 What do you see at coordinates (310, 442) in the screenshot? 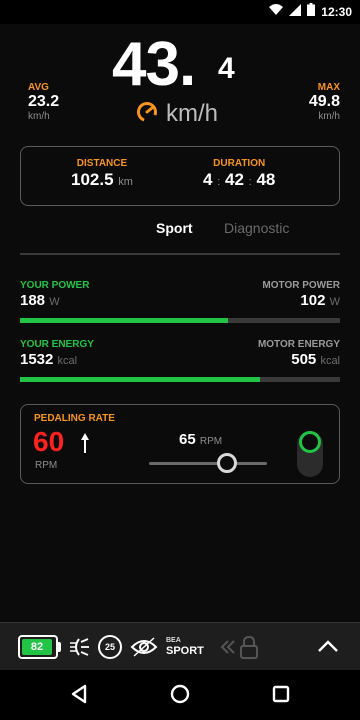
I see `toggle-knob` at bounding box center [310, 442].